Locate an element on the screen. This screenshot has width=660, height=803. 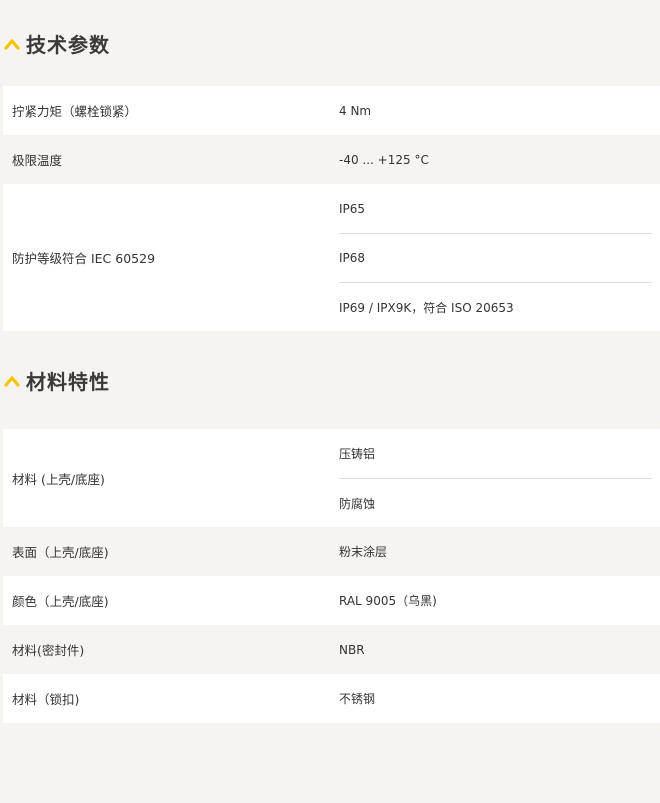
table-row: 材料 (上壳/底座) 压铸铝 防腐蚀 is located at coordinates (331, 478).